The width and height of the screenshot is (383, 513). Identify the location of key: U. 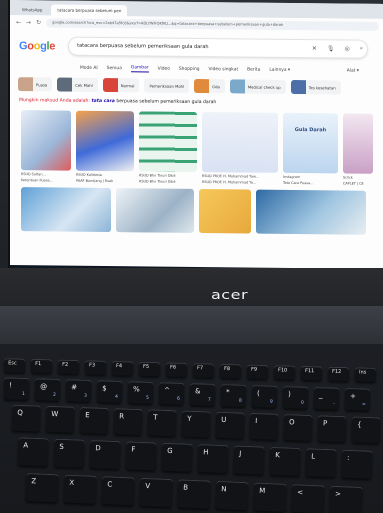
(230, 425).